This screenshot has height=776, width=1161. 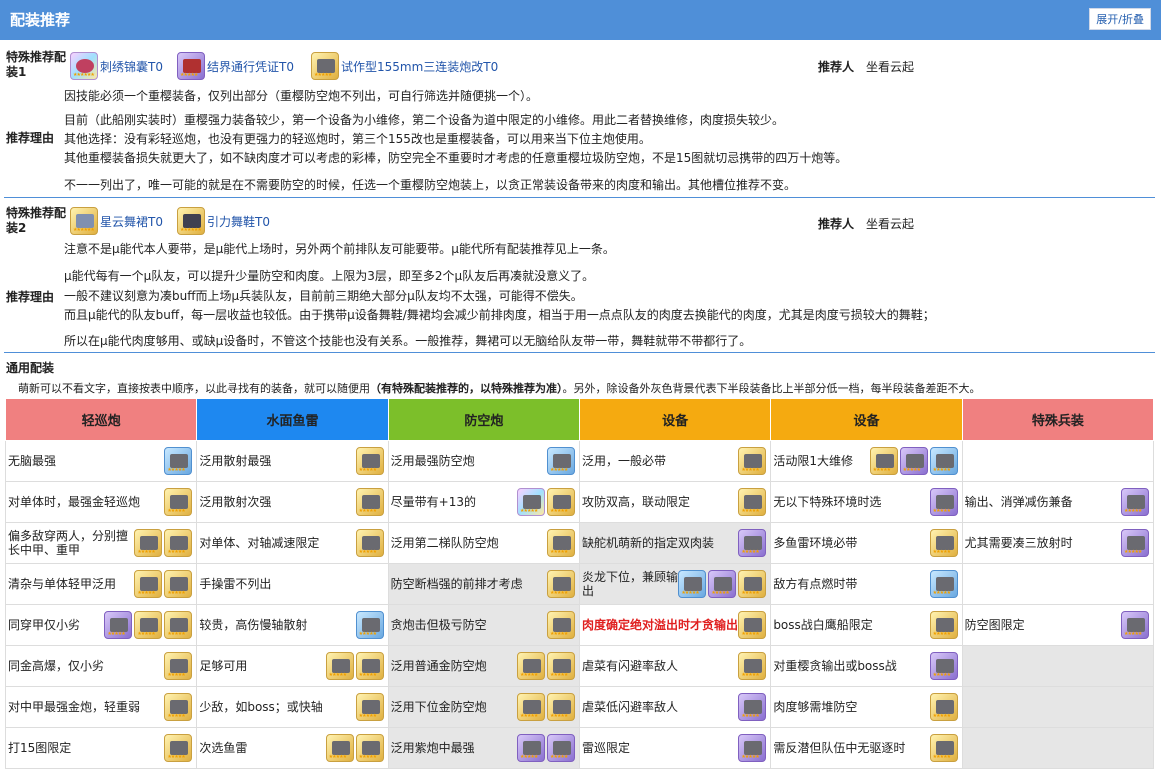 I want to click on cell-text: 虐菜有闪避率敌人, so click(x=629, y=666).